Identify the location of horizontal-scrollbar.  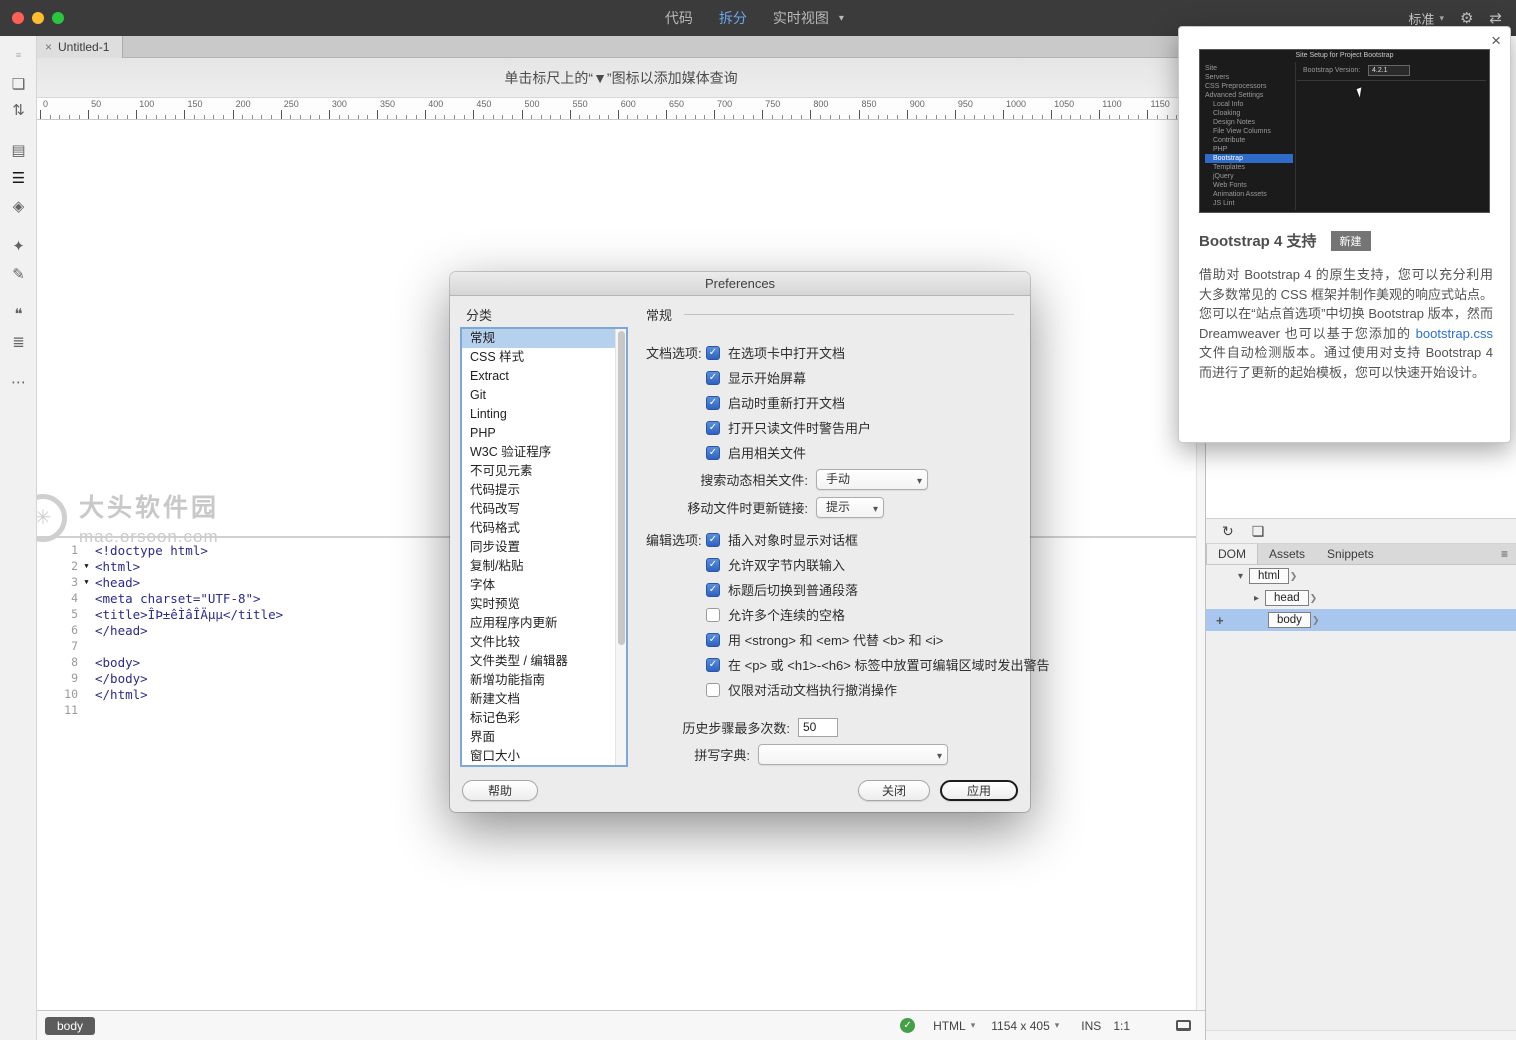
(1361, 1035).